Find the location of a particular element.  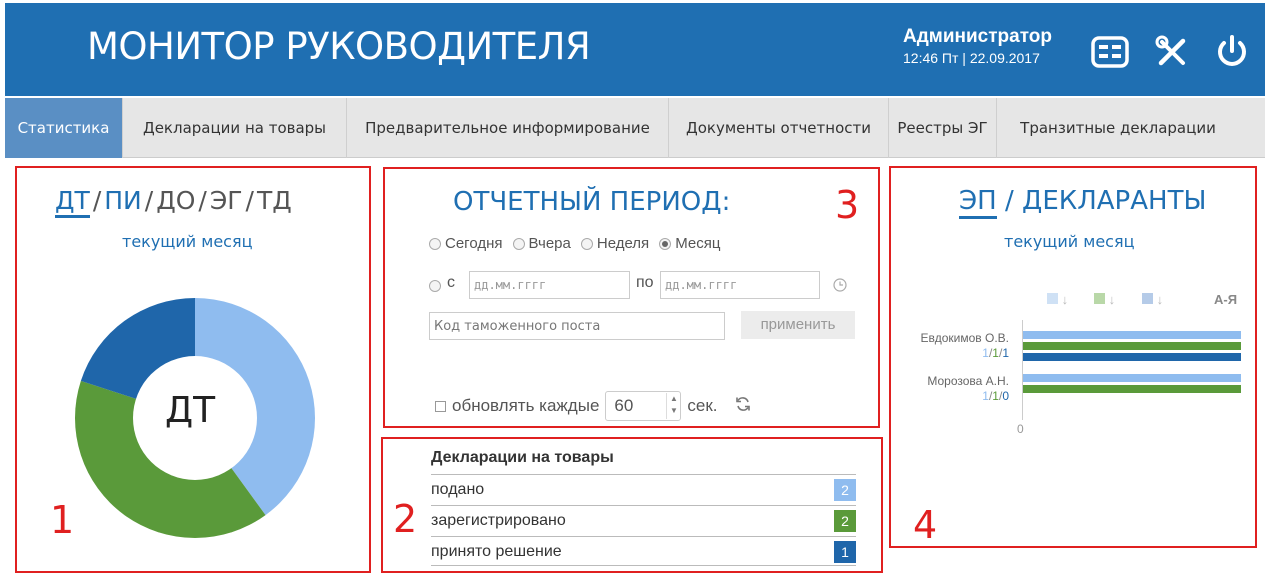

auto-refresh-label: обновлять каждые is located at coordinates (526, 405).